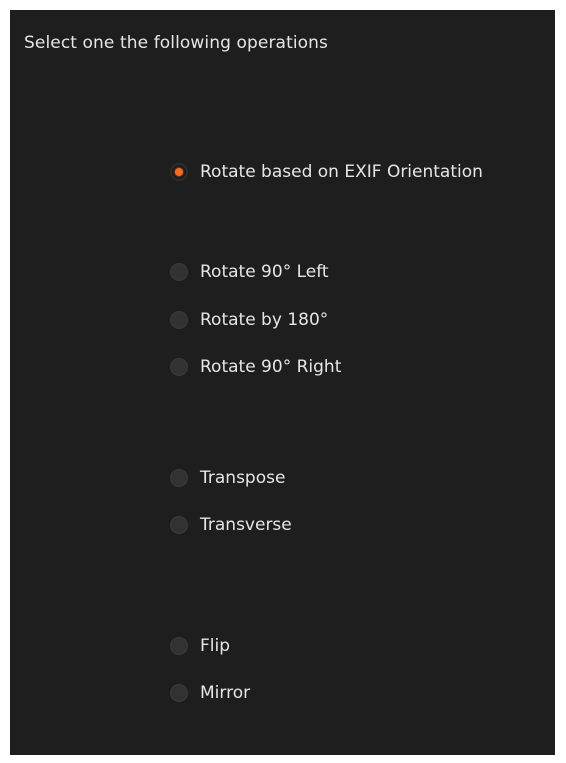 This screenshot has height=763, width=566. I want to click on option-mirror: Mirror, so click(210, 693).